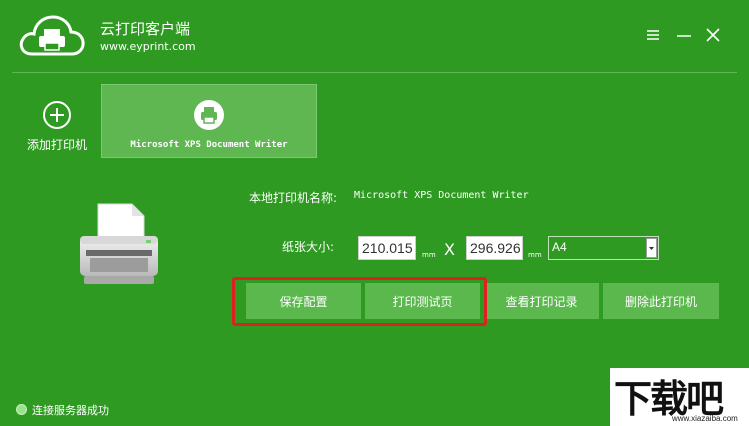  Describe the element at coordinates (308, 247) in the screenshot. I see `paper-size-label: 纸张大小:` at that location.